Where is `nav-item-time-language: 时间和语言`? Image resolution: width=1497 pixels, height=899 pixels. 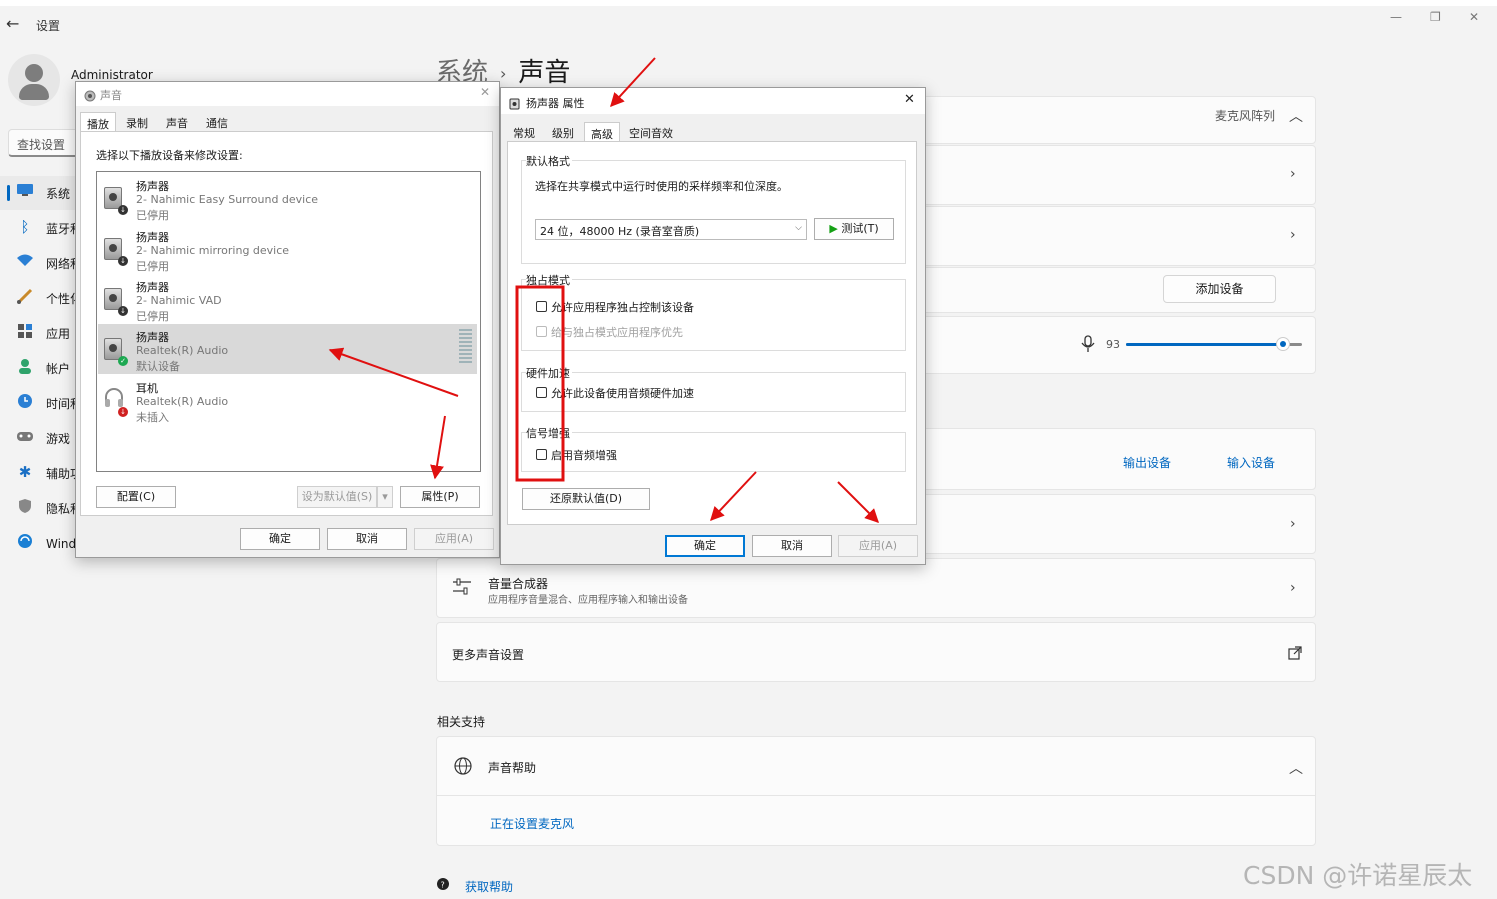
nav-item-time-language: 时间和语言 is located at coordinates (38, 403).